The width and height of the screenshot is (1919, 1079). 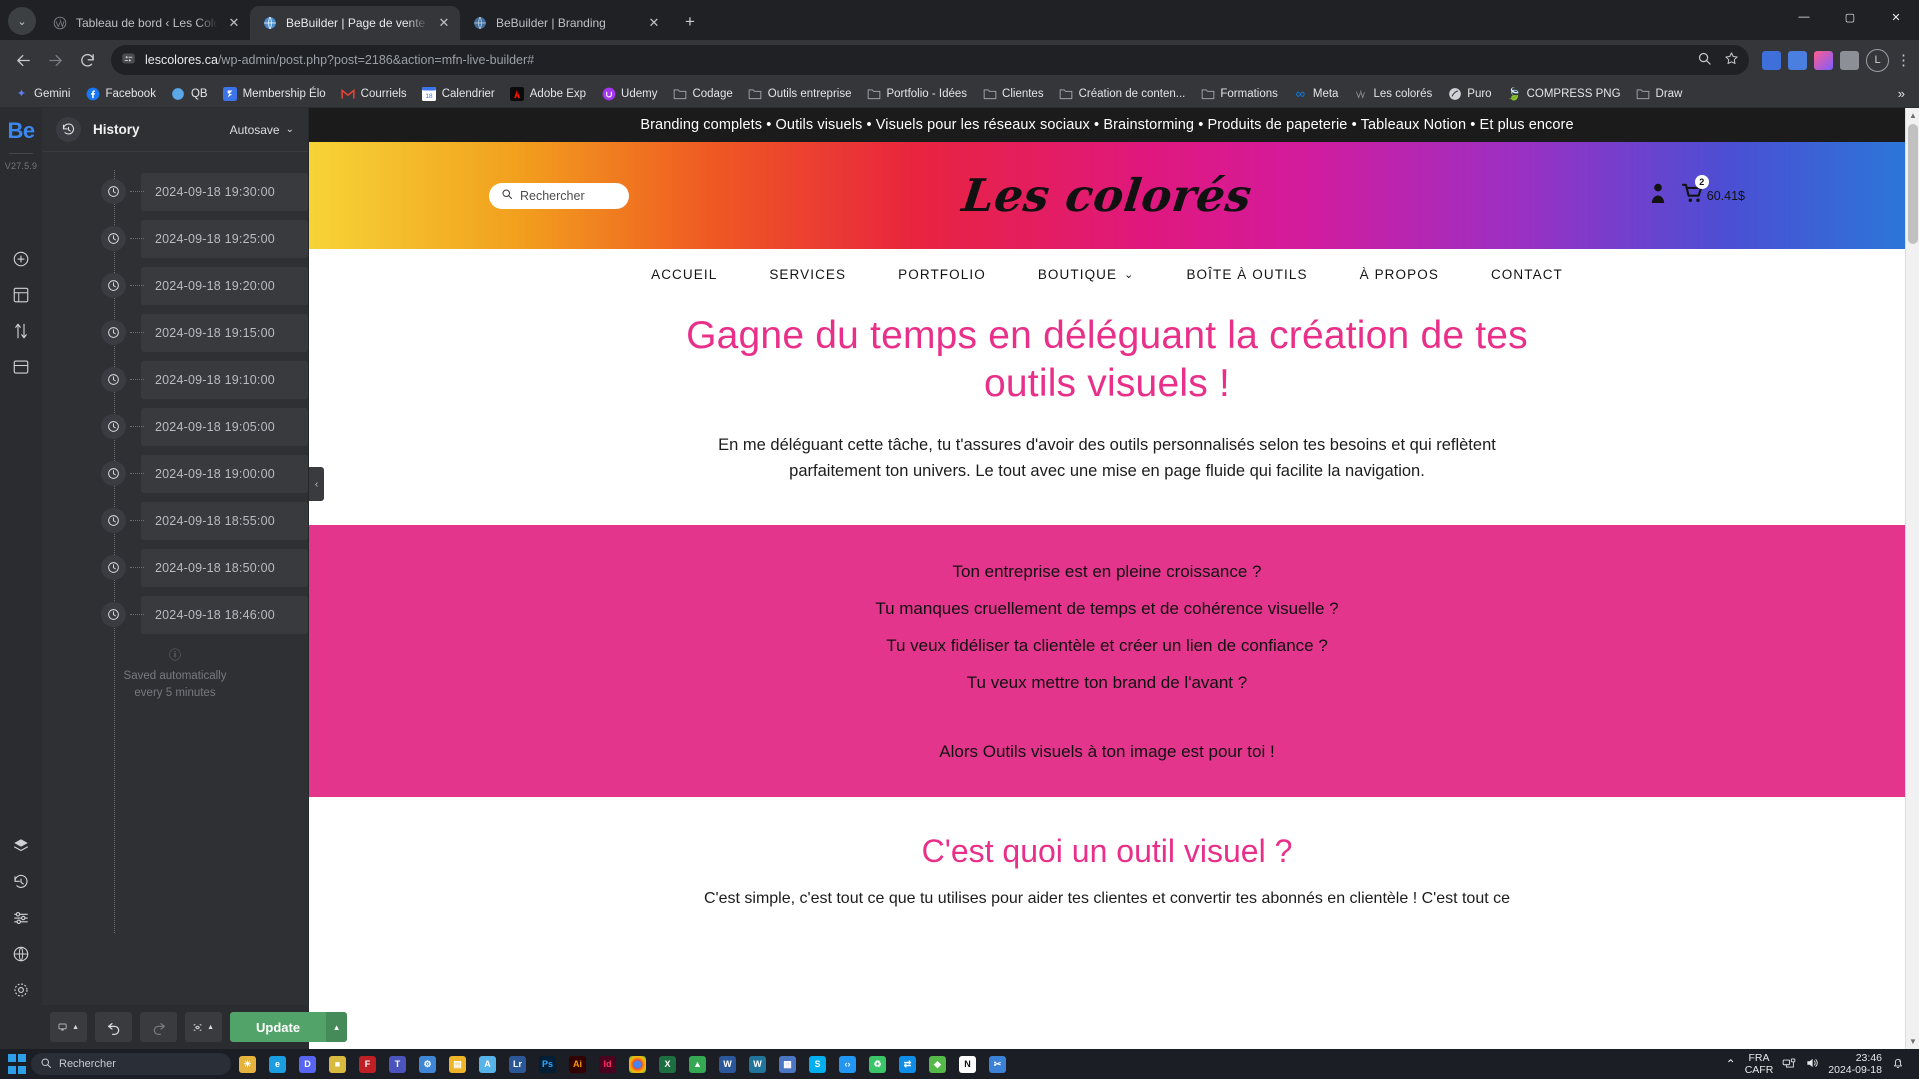 I want to click on reload-icon, so click(x=87, y=60).